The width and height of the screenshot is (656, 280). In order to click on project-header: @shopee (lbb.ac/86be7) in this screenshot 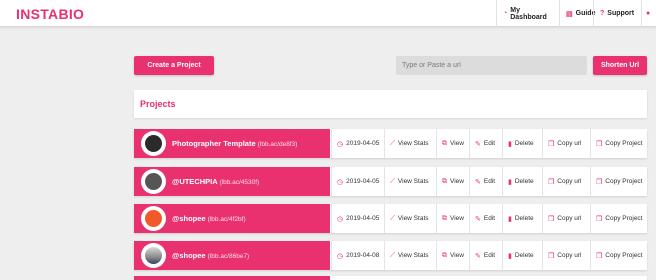, I will do `click(232, 255)`.